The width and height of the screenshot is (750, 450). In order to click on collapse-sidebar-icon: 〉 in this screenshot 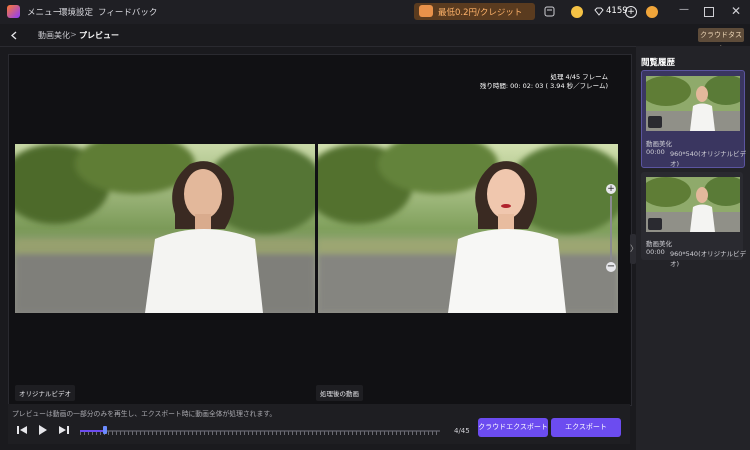, I will do `click(634, 249)`.